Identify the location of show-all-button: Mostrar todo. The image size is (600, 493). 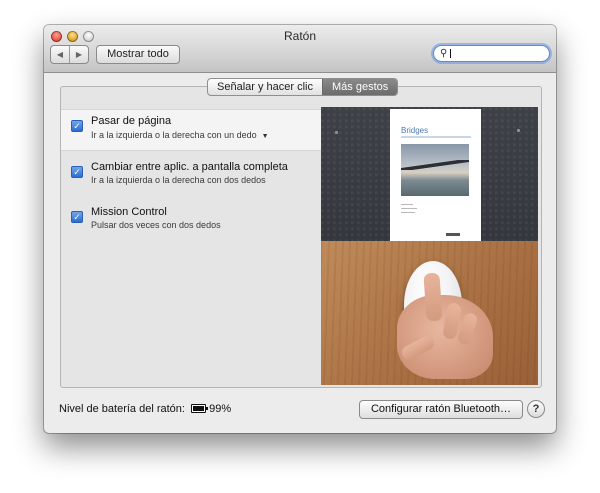
(138, 54).